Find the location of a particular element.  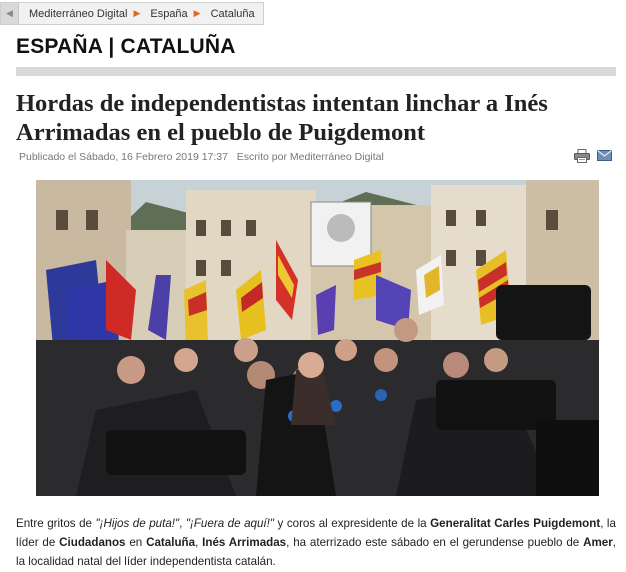

body-bold-name: Amer is located at coordinates (598, 542).